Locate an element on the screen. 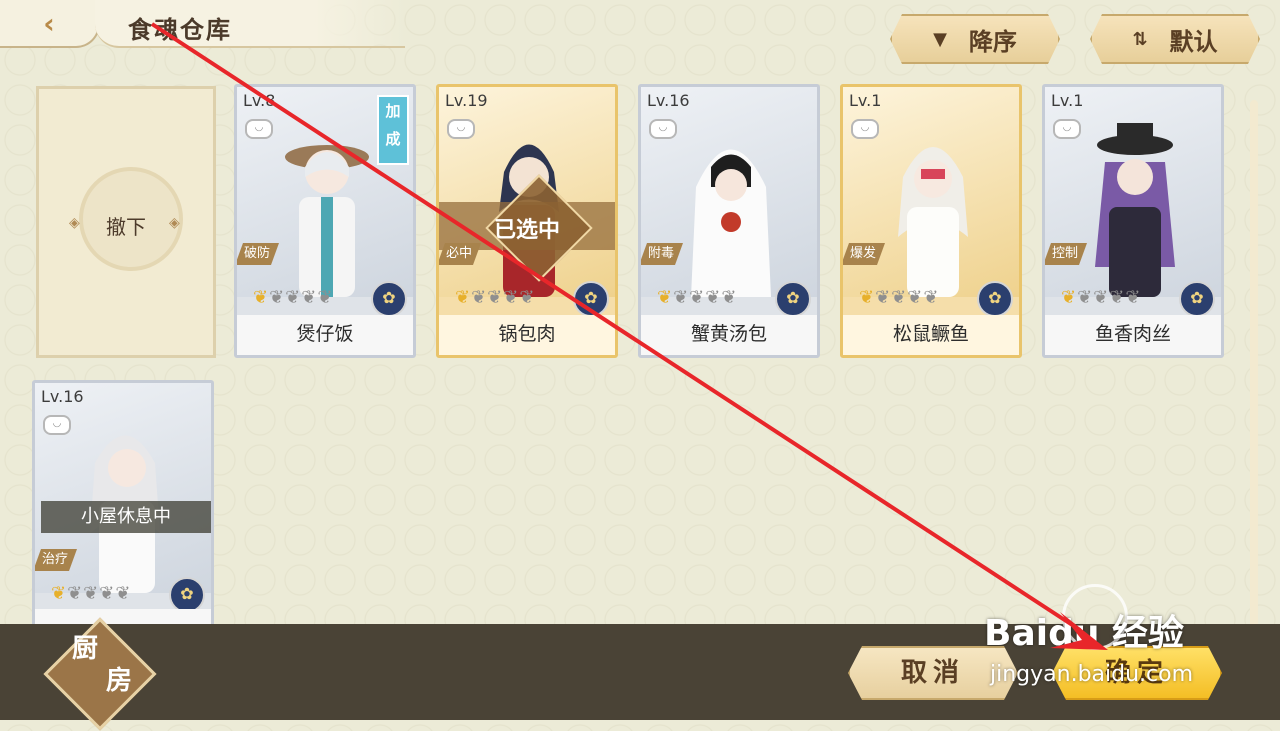 This screenshot has width=1280, height=731. selected-overlay: 已选中 is located at coordinates (527, 228).